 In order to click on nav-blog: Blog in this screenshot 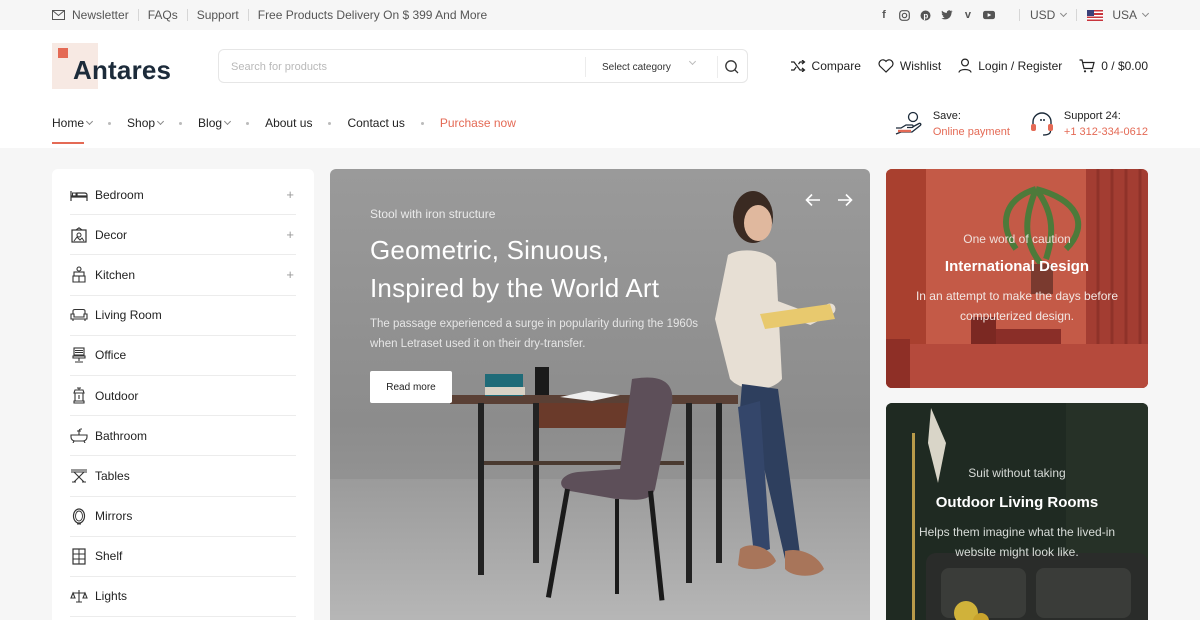, I will do `click(215, 123)`.